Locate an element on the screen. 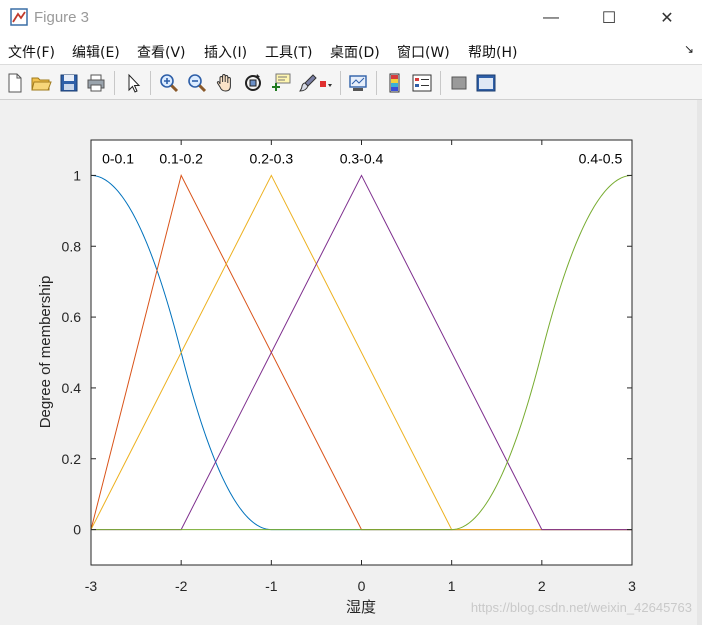 The height and width of the screenshot is (625, 702). matlab-figure-icon is located at coordinates (19, 17).